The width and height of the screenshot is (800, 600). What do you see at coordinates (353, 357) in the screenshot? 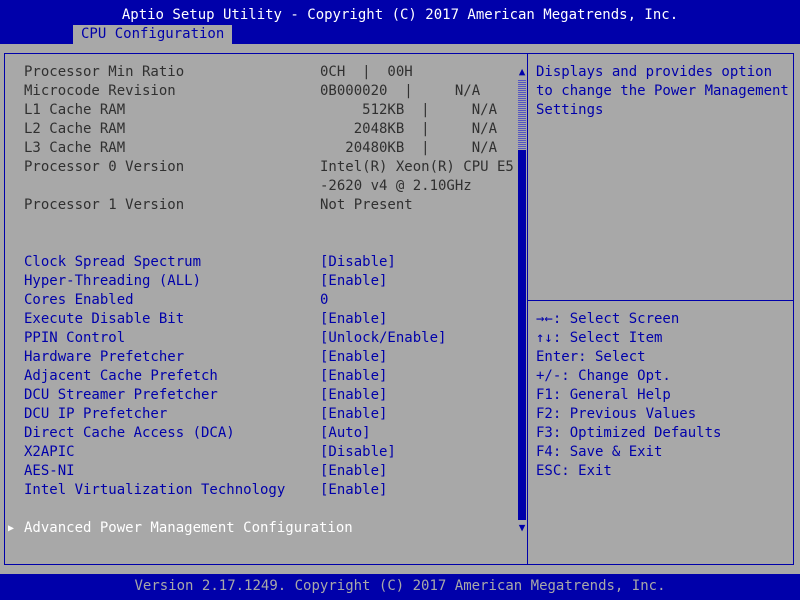
I see `setting-value-hardware-prefetcher: [Enable]` at bounding box center [353, 357].